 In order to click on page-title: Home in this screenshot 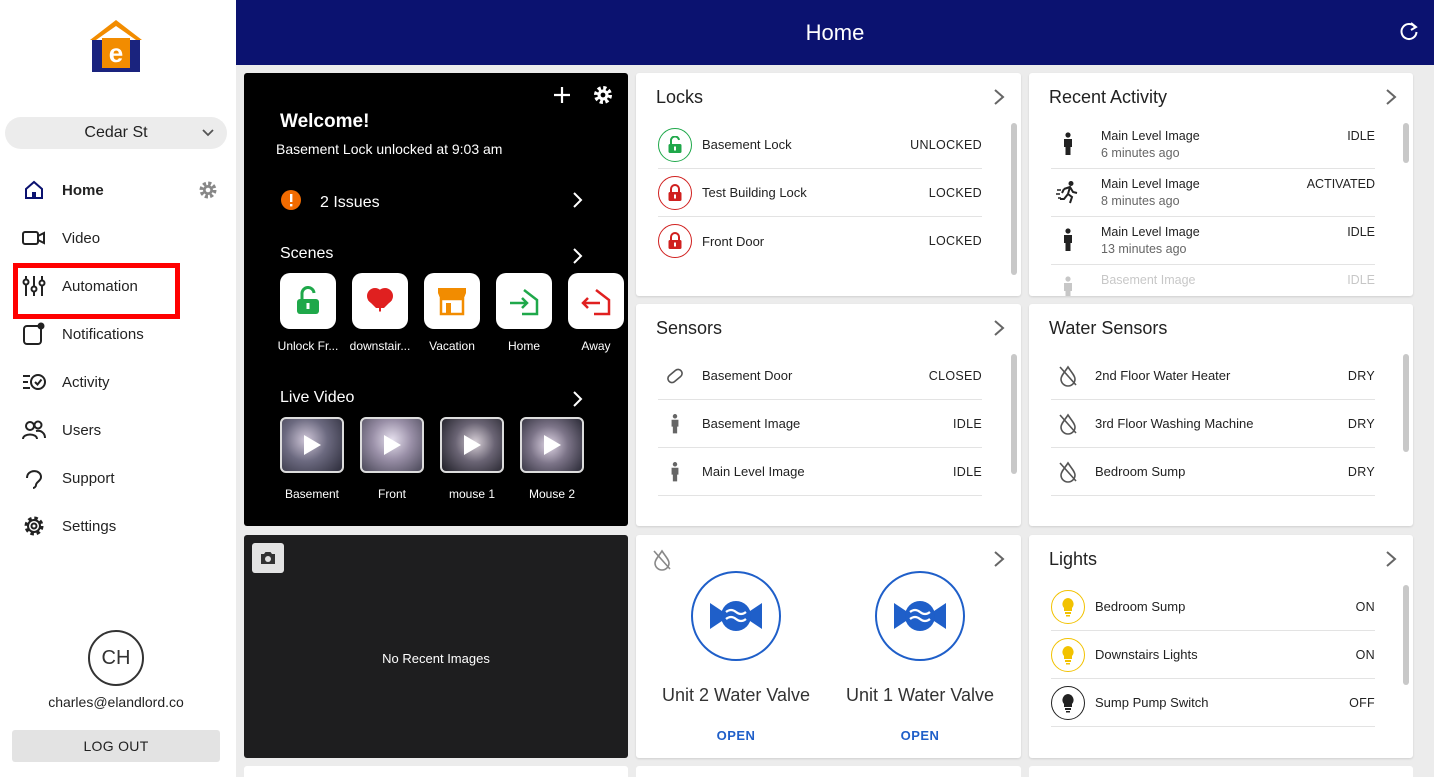, I will do `click(835, 32)`.